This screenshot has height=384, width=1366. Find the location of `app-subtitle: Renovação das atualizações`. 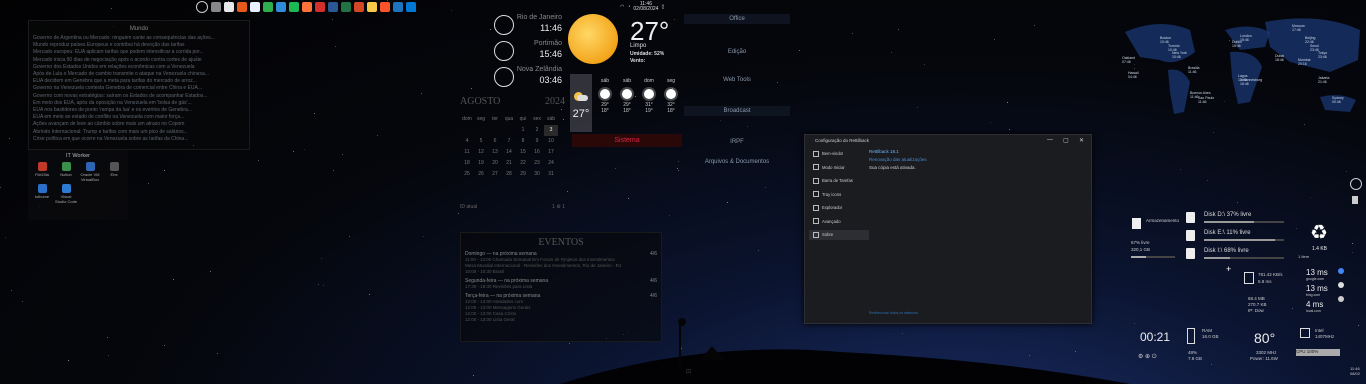

app-subtitle: Renovação das atualizações is located at coordinates (898, 159).